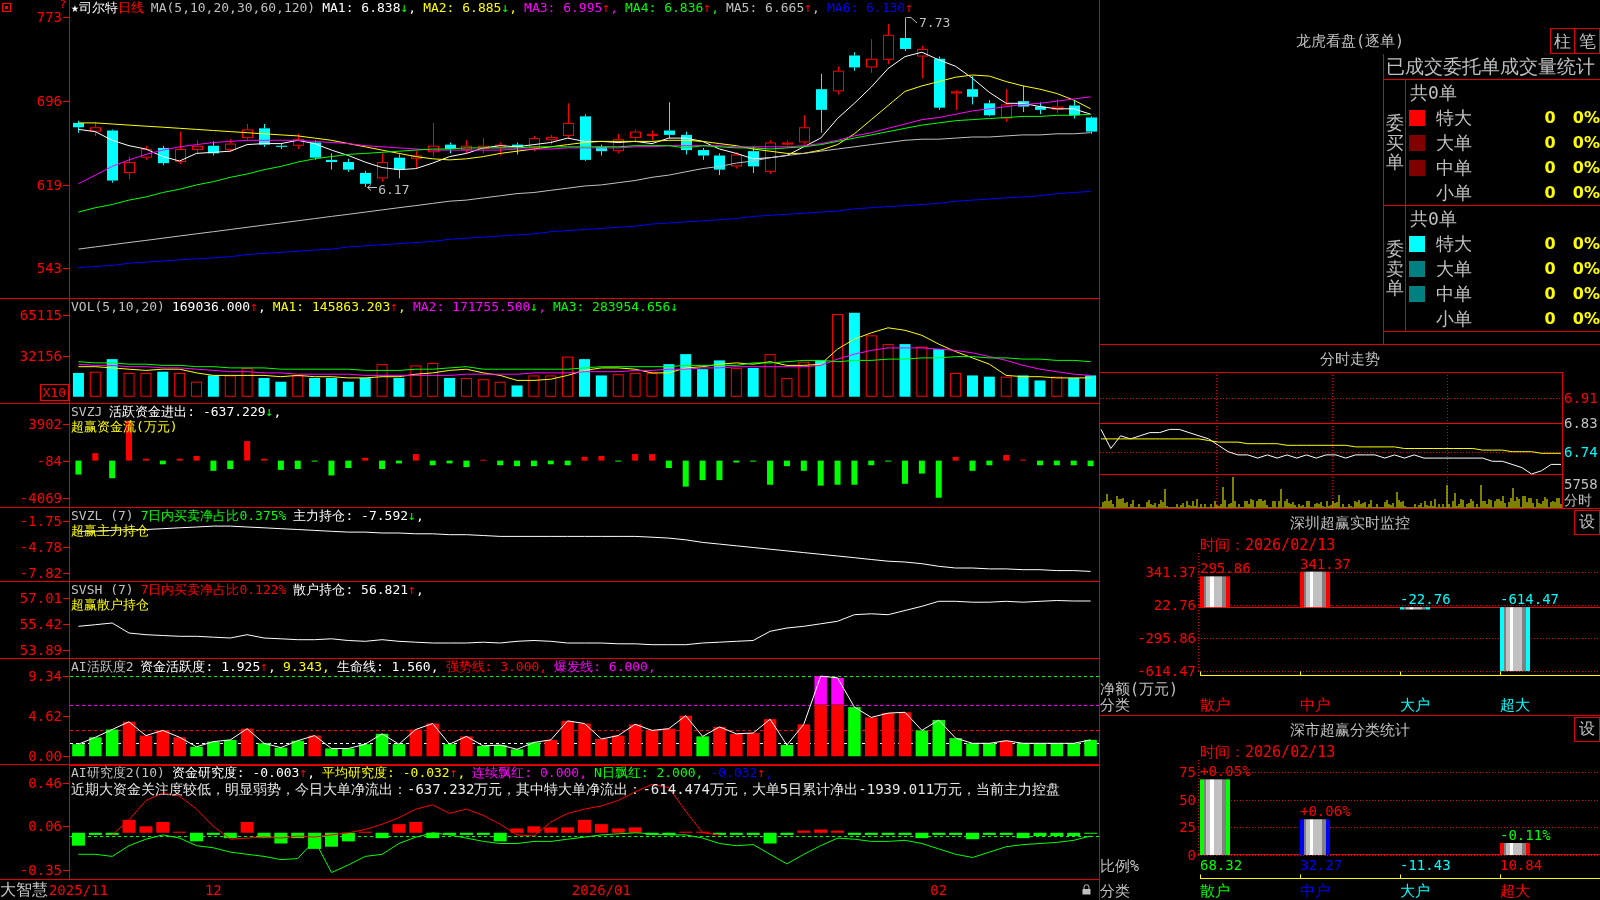 The height and width of the screenshot is (900, 1600). Describe the element at coordinates (1394, 268) in the screenshot. I see `group-label: 委卖单` at that location.